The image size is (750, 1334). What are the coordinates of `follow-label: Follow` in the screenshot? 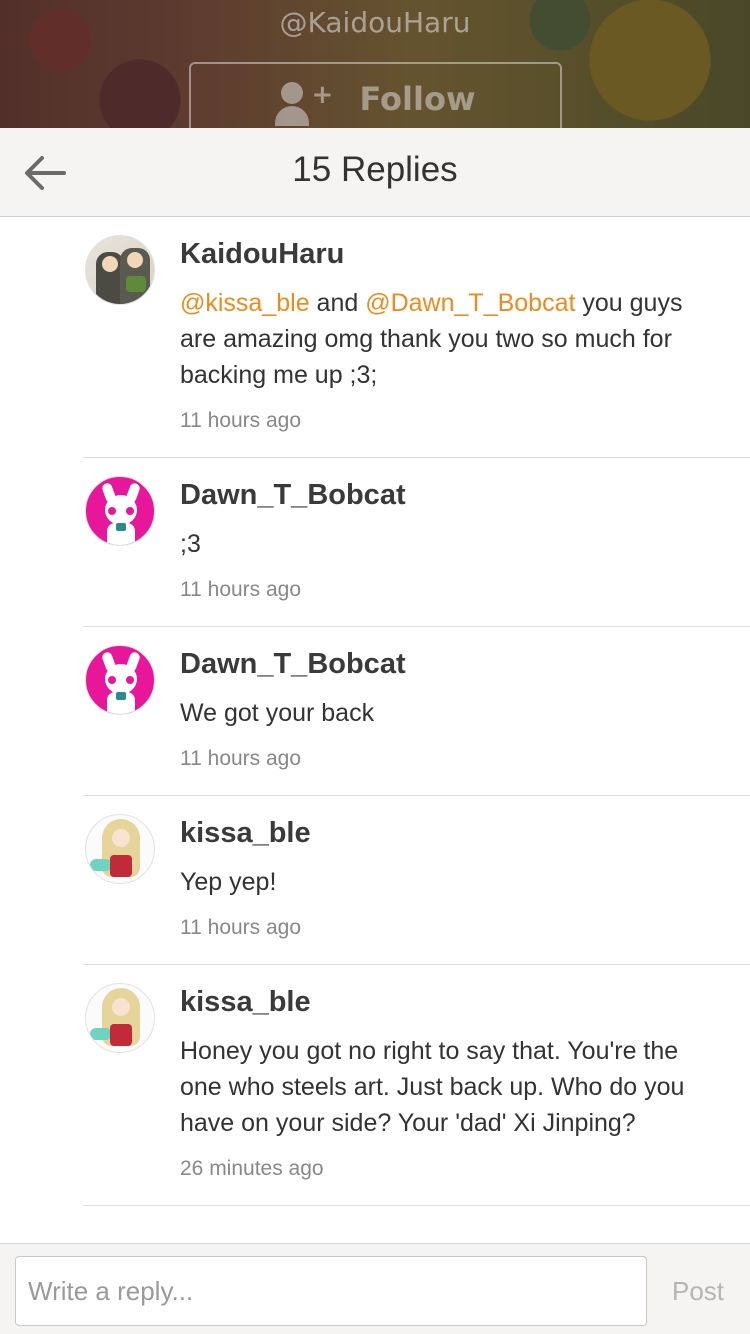 It's located at (417, 99).